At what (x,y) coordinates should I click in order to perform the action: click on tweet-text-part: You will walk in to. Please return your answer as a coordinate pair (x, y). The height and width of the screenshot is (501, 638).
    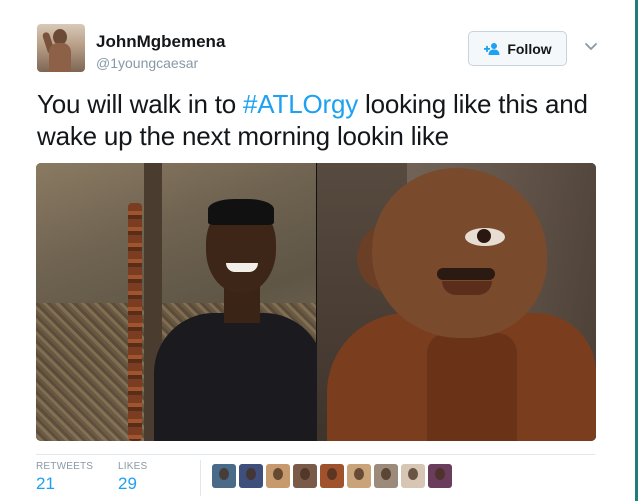
    Looking at the image, I should click on (140, 104).